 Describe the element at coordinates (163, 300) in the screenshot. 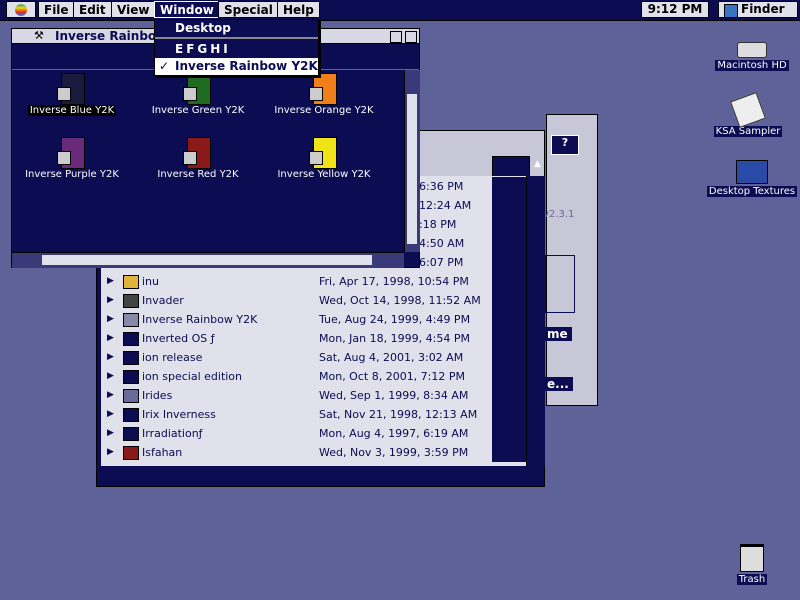

I see `file-name: Invader` at that location.